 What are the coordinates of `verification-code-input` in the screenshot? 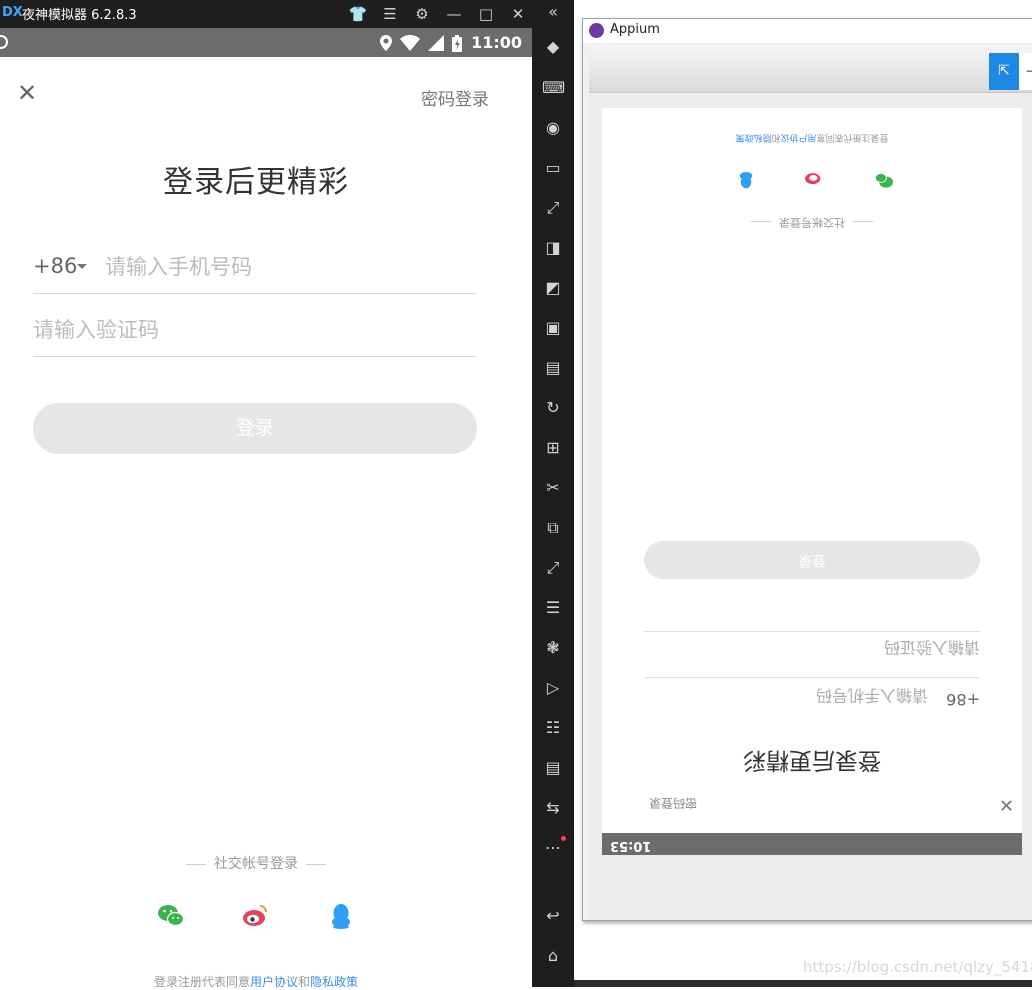 It's located at (243, 330).